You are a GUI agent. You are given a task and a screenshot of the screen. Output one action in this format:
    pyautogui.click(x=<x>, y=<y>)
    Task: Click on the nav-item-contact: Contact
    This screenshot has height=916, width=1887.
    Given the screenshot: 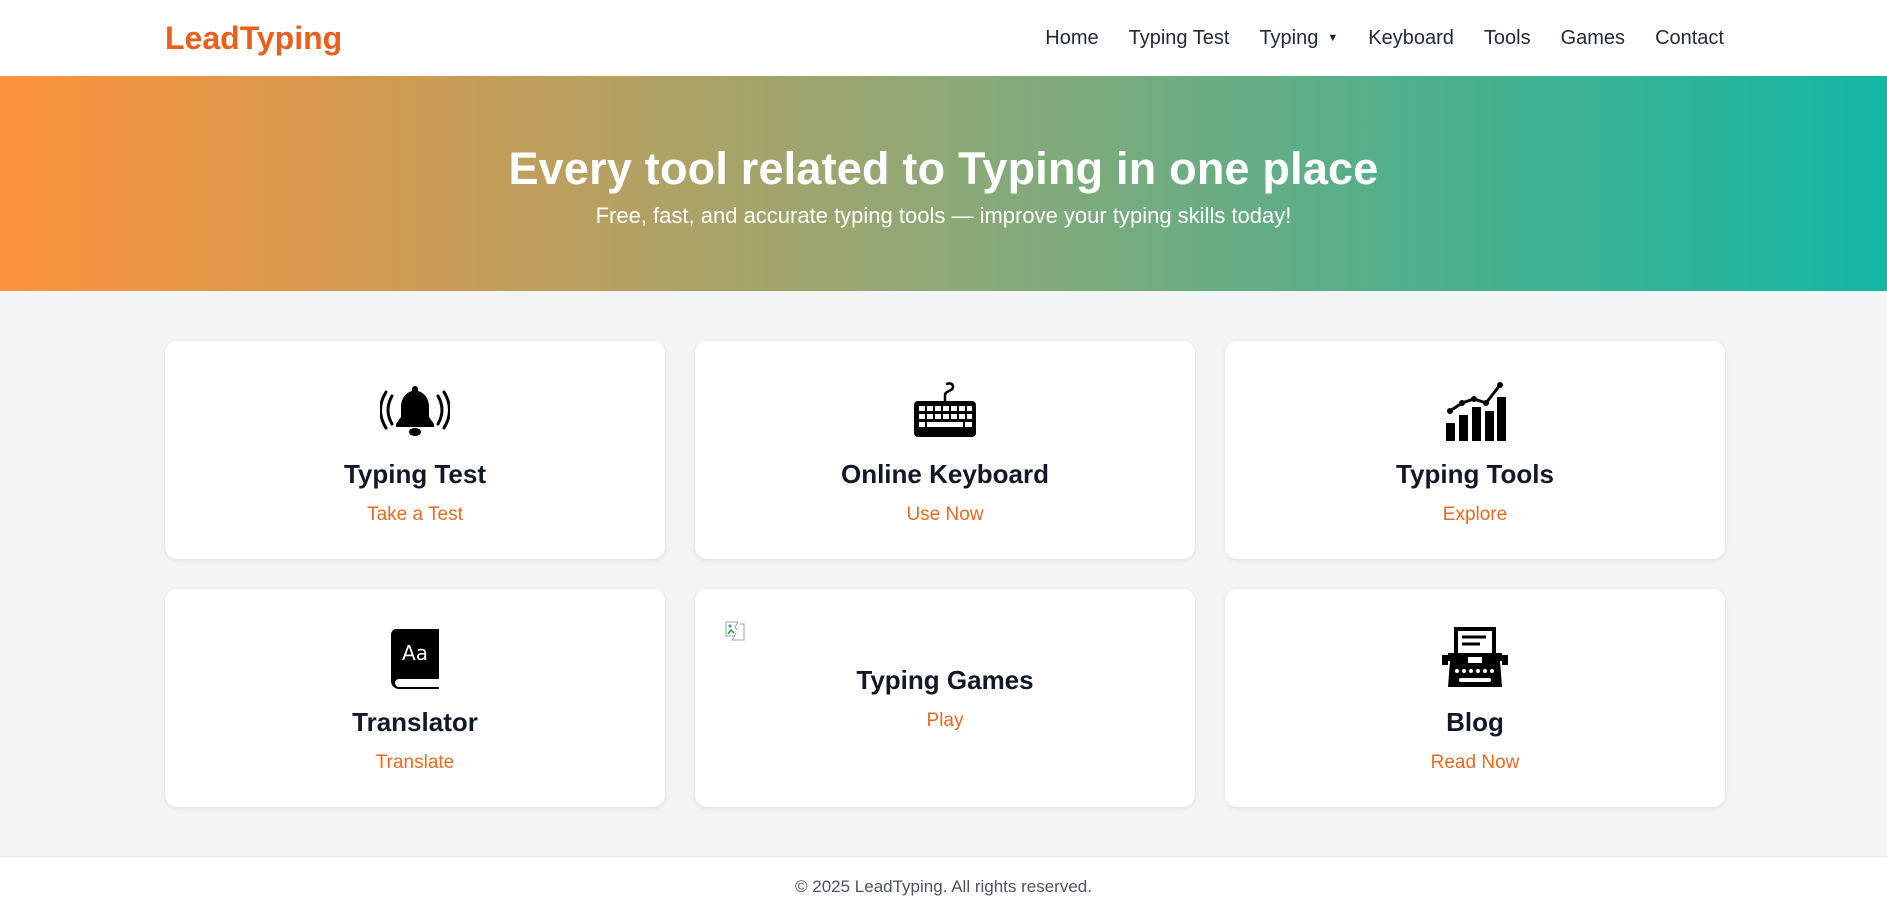 What is the action you would take?
    pyautogui.click(x=1689, y=38)
    